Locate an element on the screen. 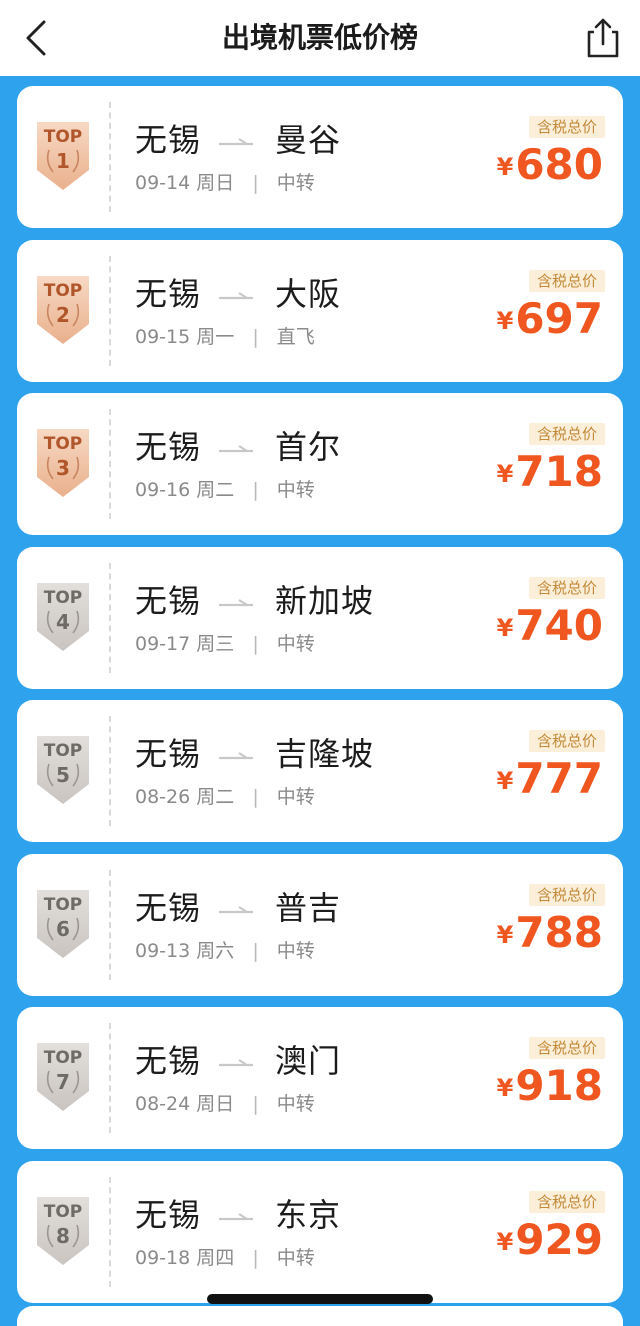 This screenshot has height=1326, width=640. flight-card: TOP 7 无锡 澳门 08-24 周日 | 中转 含税总价 ¥918 is located at coordinates (320, 1078).